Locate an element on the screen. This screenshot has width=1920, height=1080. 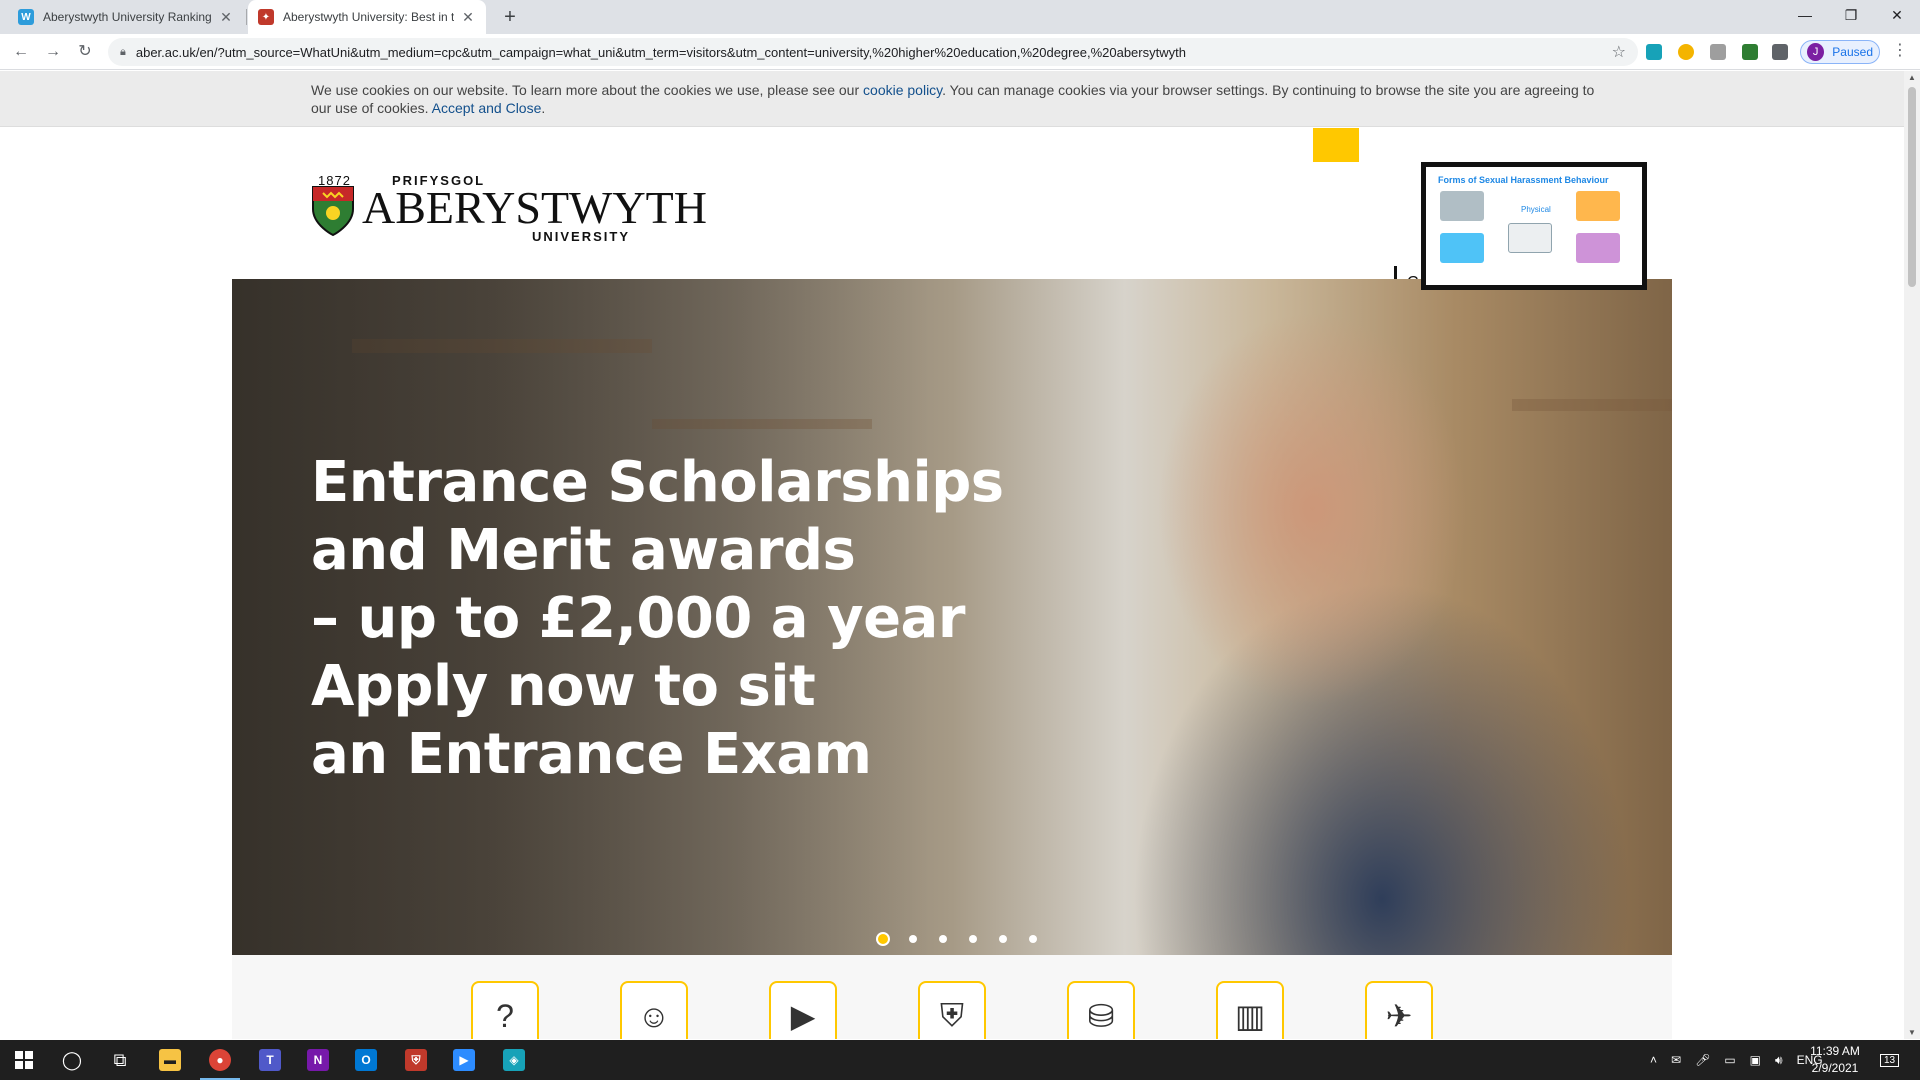
tab-title: Aberystwyth University Ranking is located at coordinates (127, 17).